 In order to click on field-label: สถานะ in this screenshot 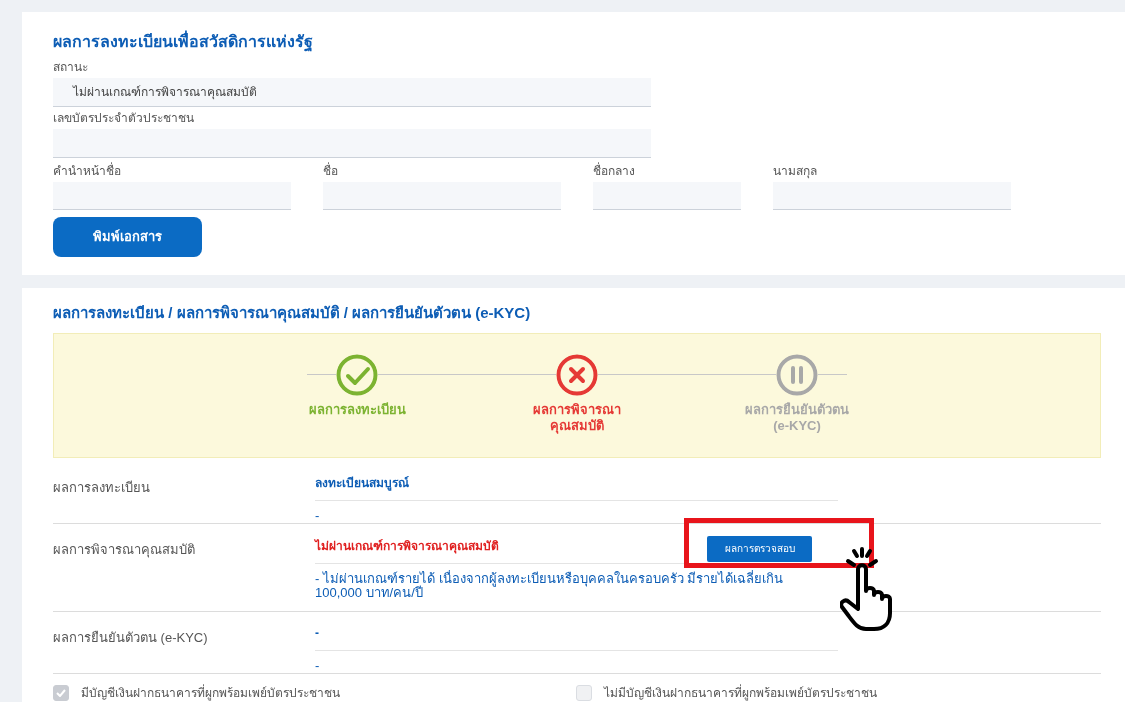, I will do `click(71, 67)`.